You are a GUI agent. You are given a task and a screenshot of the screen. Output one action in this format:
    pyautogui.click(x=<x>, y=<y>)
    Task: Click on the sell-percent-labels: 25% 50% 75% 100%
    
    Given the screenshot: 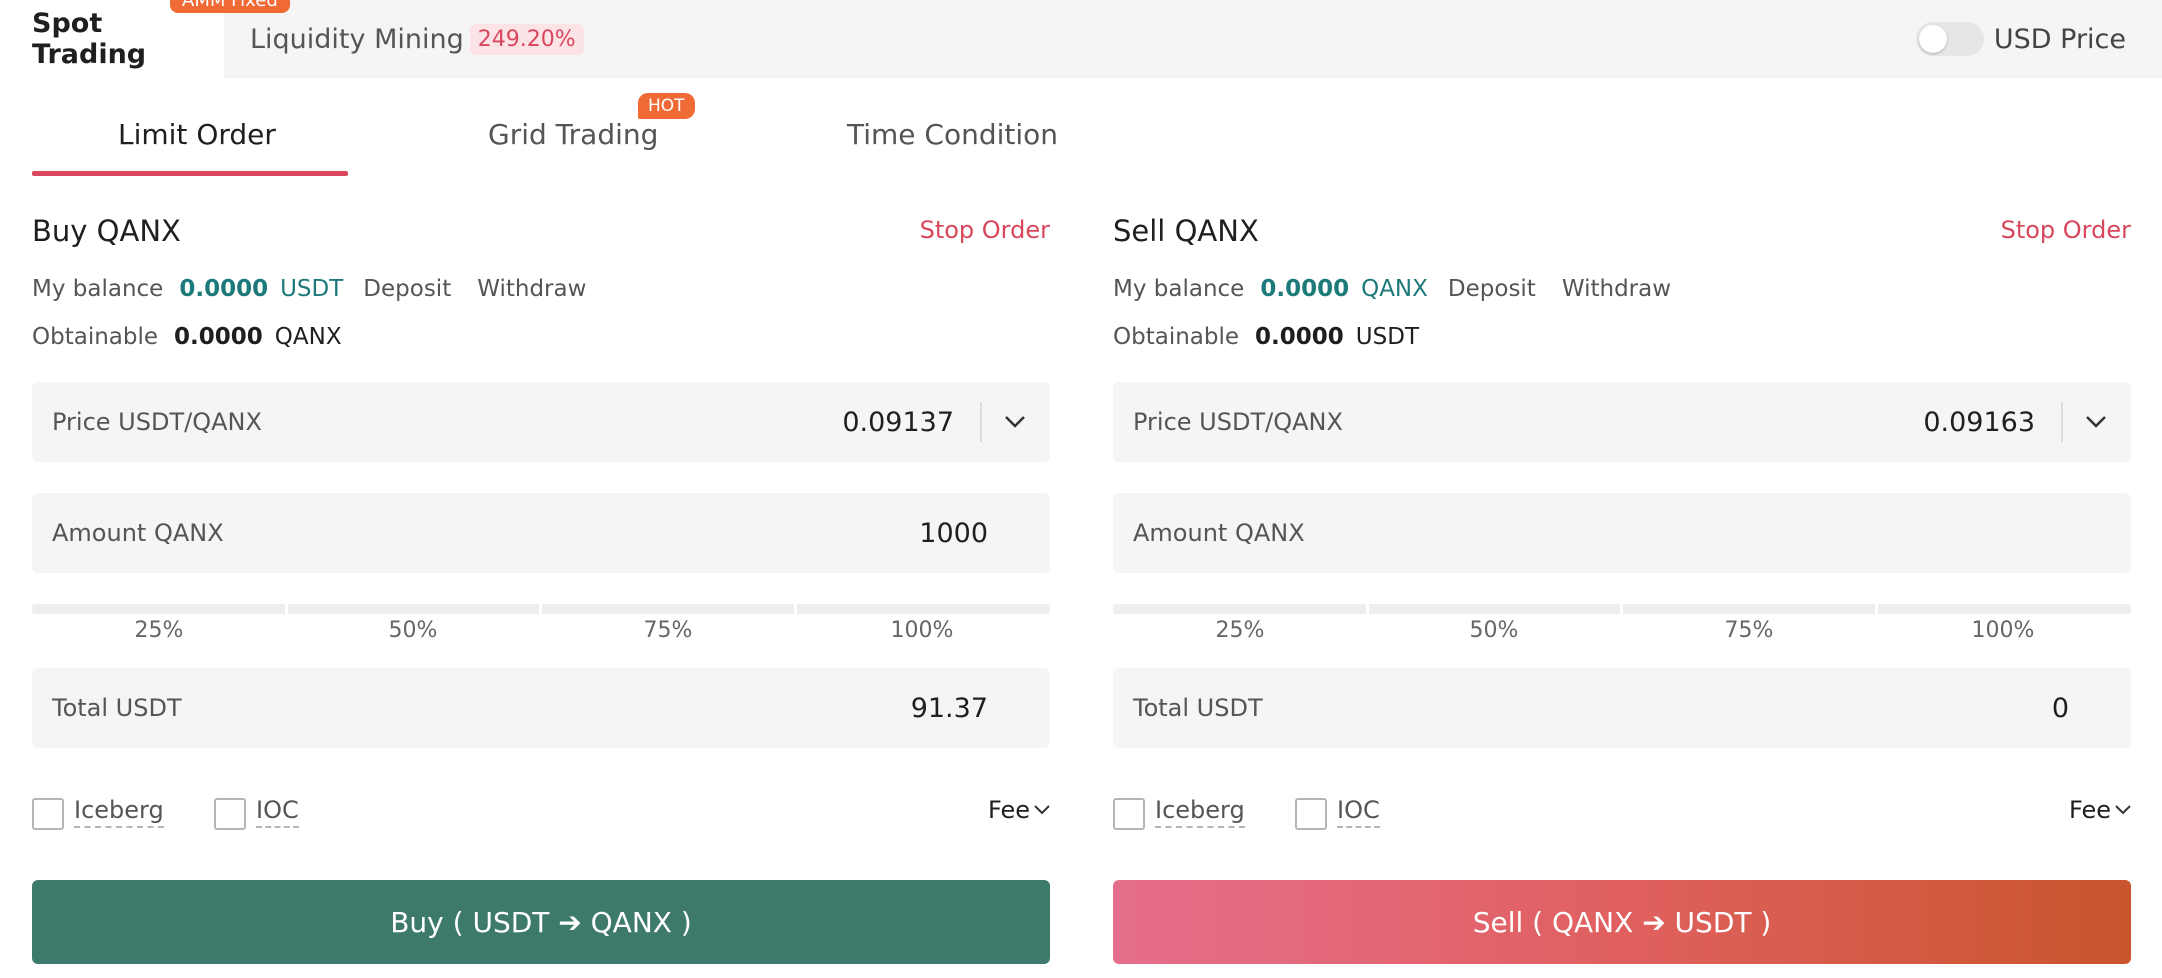 What is the action you would take?
    pyautogui.click(x=1622, y=633)
    